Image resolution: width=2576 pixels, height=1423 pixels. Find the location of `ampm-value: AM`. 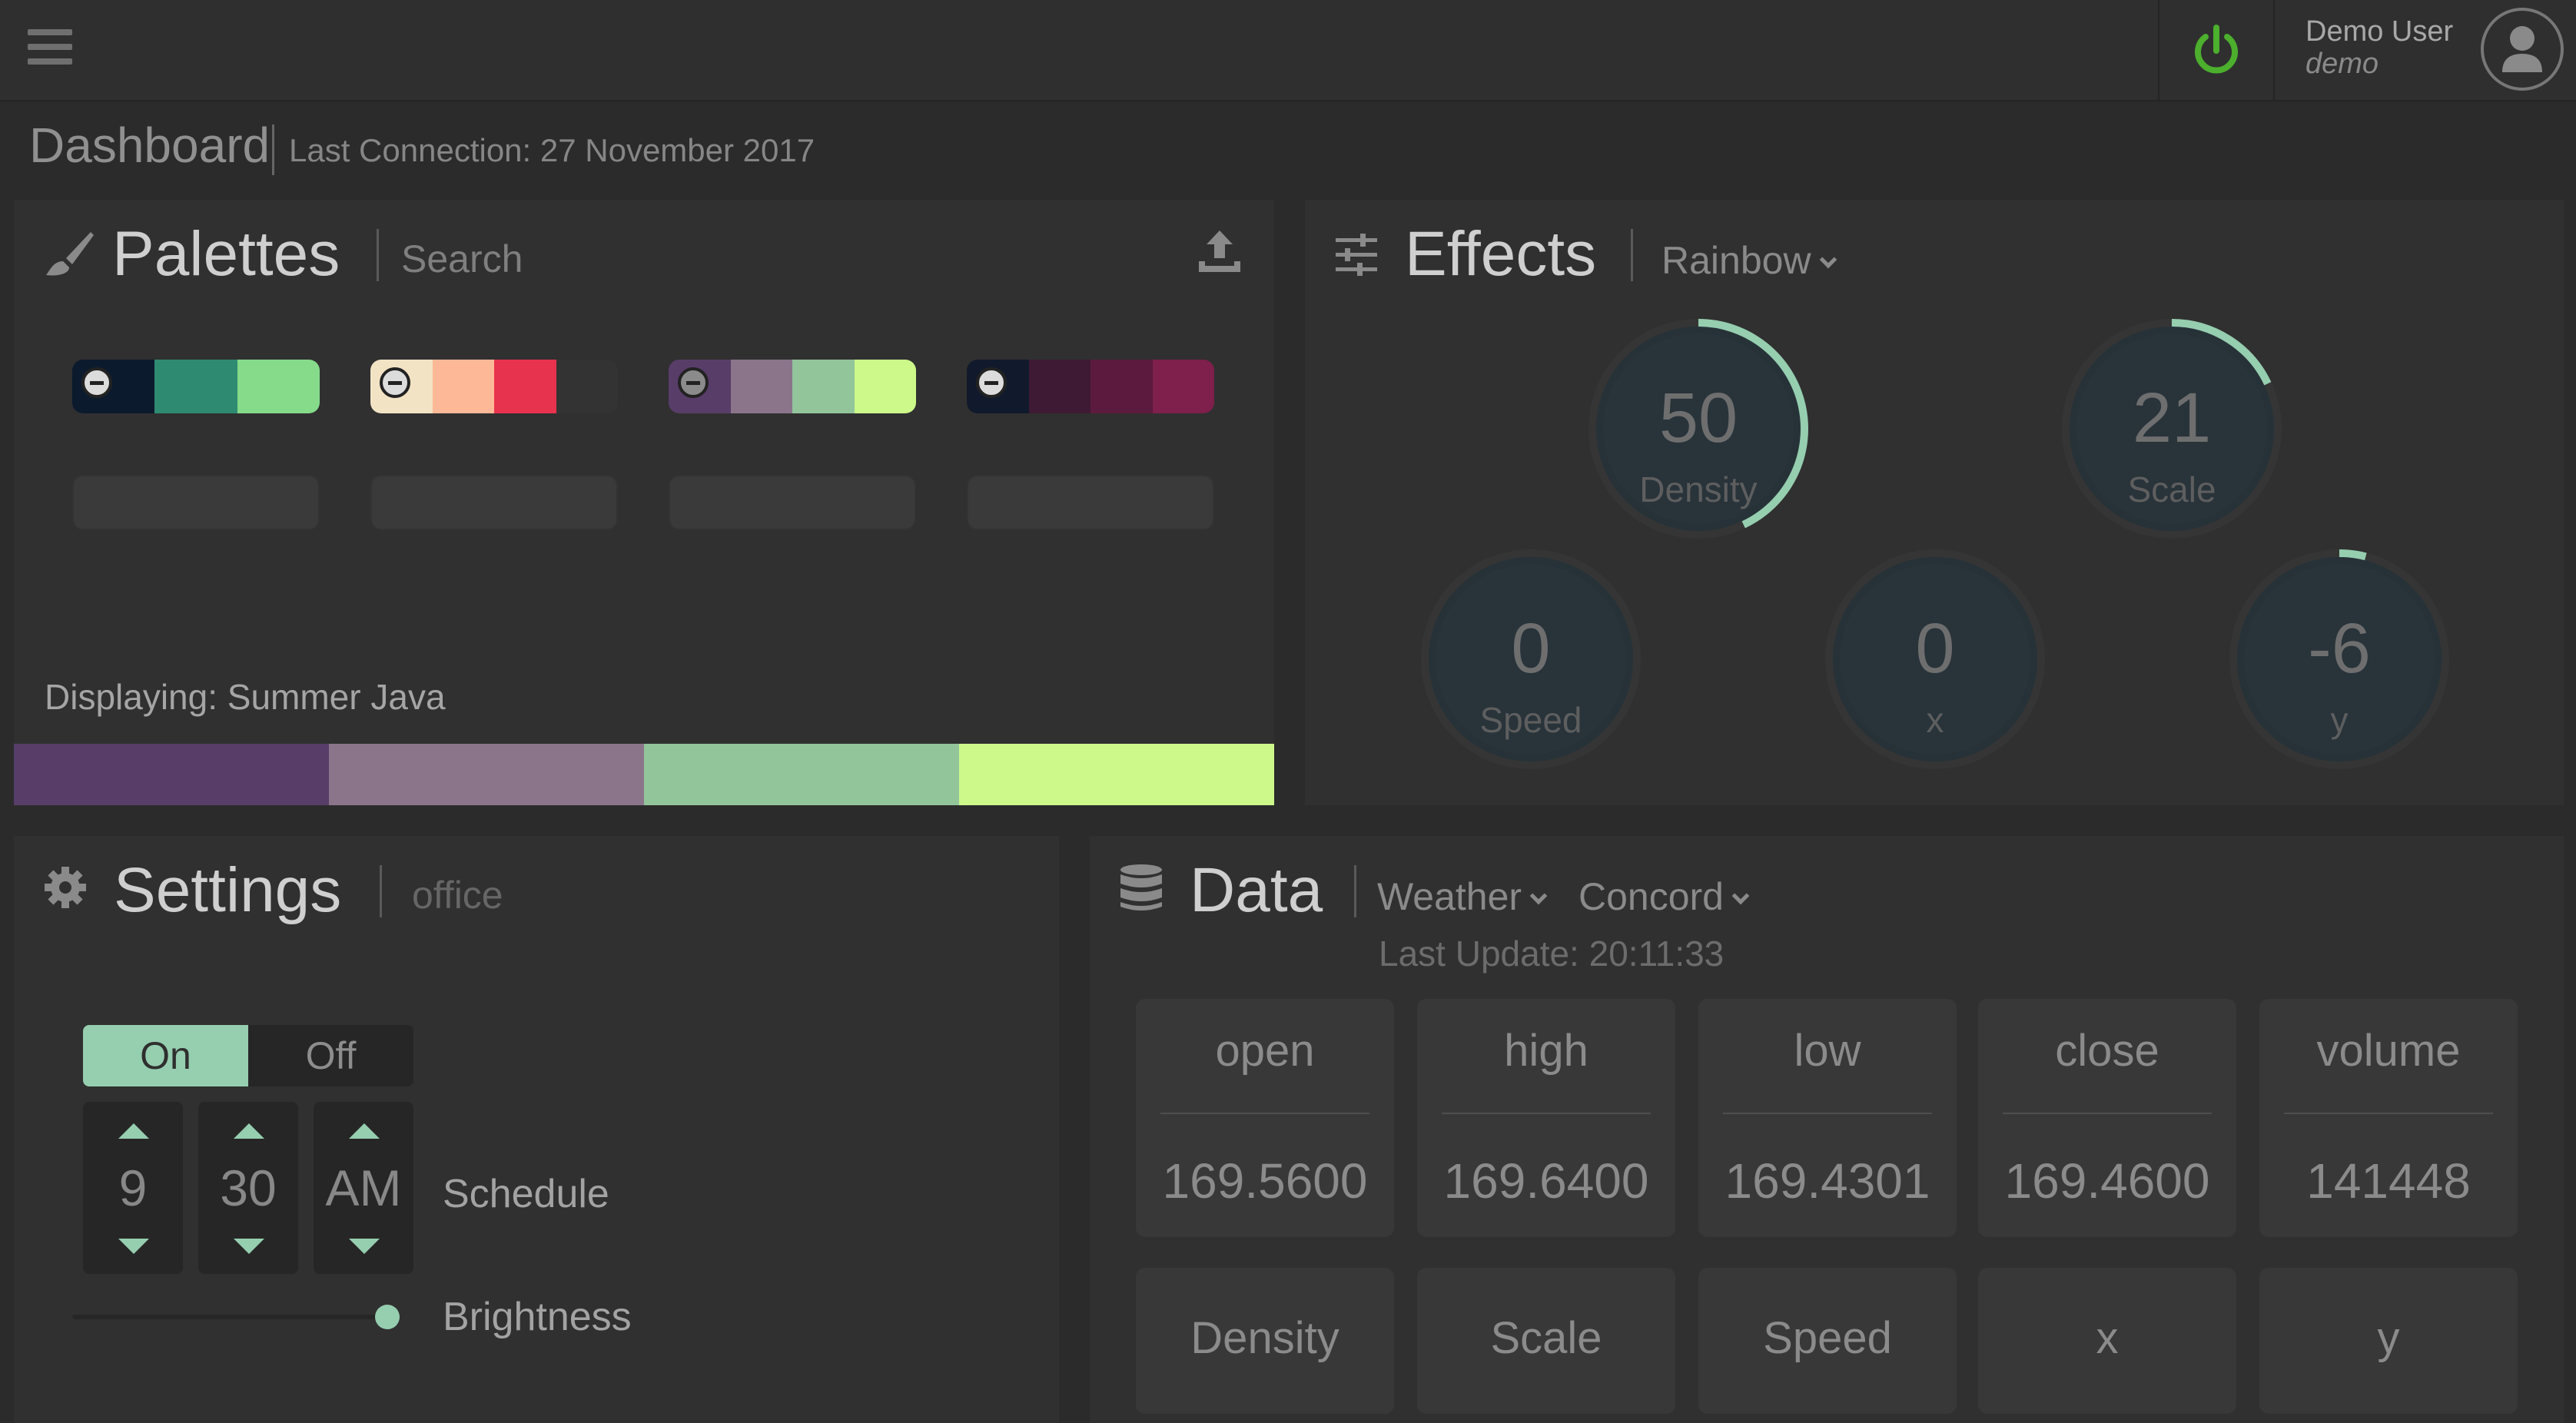

ampm-value: AM is located at coordinates (363, 1188).